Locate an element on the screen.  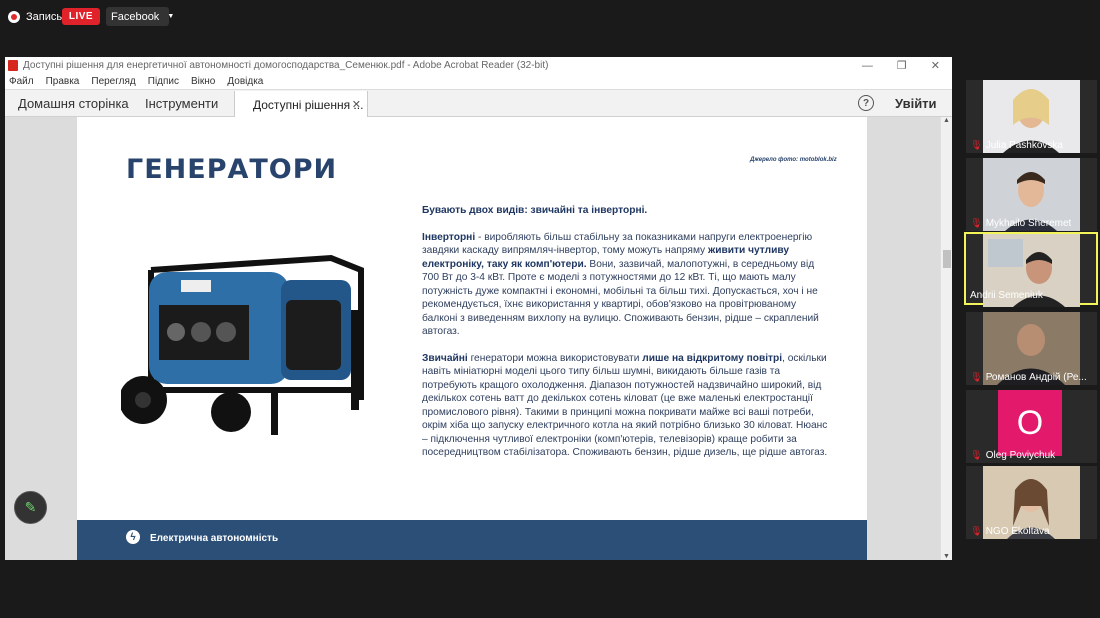
close-window-button: ✕ is located at coordinates (935, 65).